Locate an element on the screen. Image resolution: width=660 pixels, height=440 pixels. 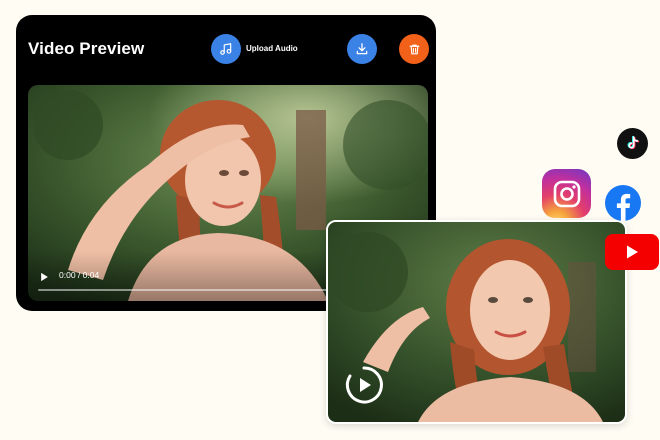
tiktok-note-icon is located at coordinates (633, 142).